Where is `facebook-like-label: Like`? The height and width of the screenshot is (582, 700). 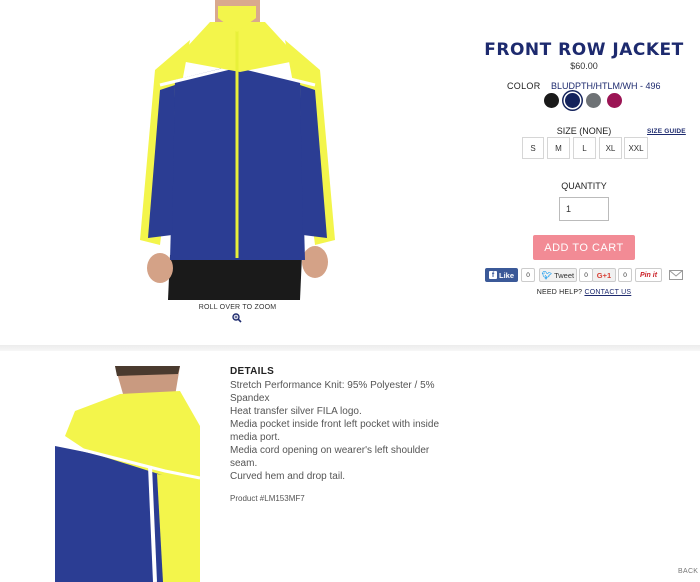
facebook-like-label: Like is located at coordinates (506, 275).